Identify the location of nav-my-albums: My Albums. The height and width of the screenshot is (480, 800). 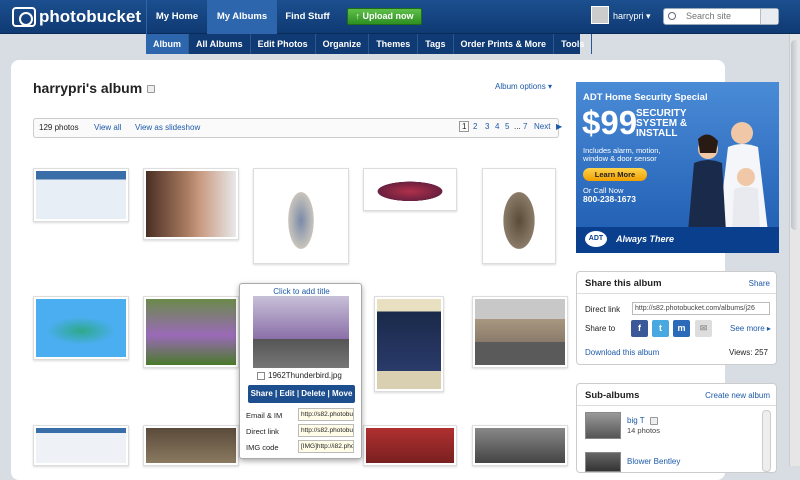
(241, 17).